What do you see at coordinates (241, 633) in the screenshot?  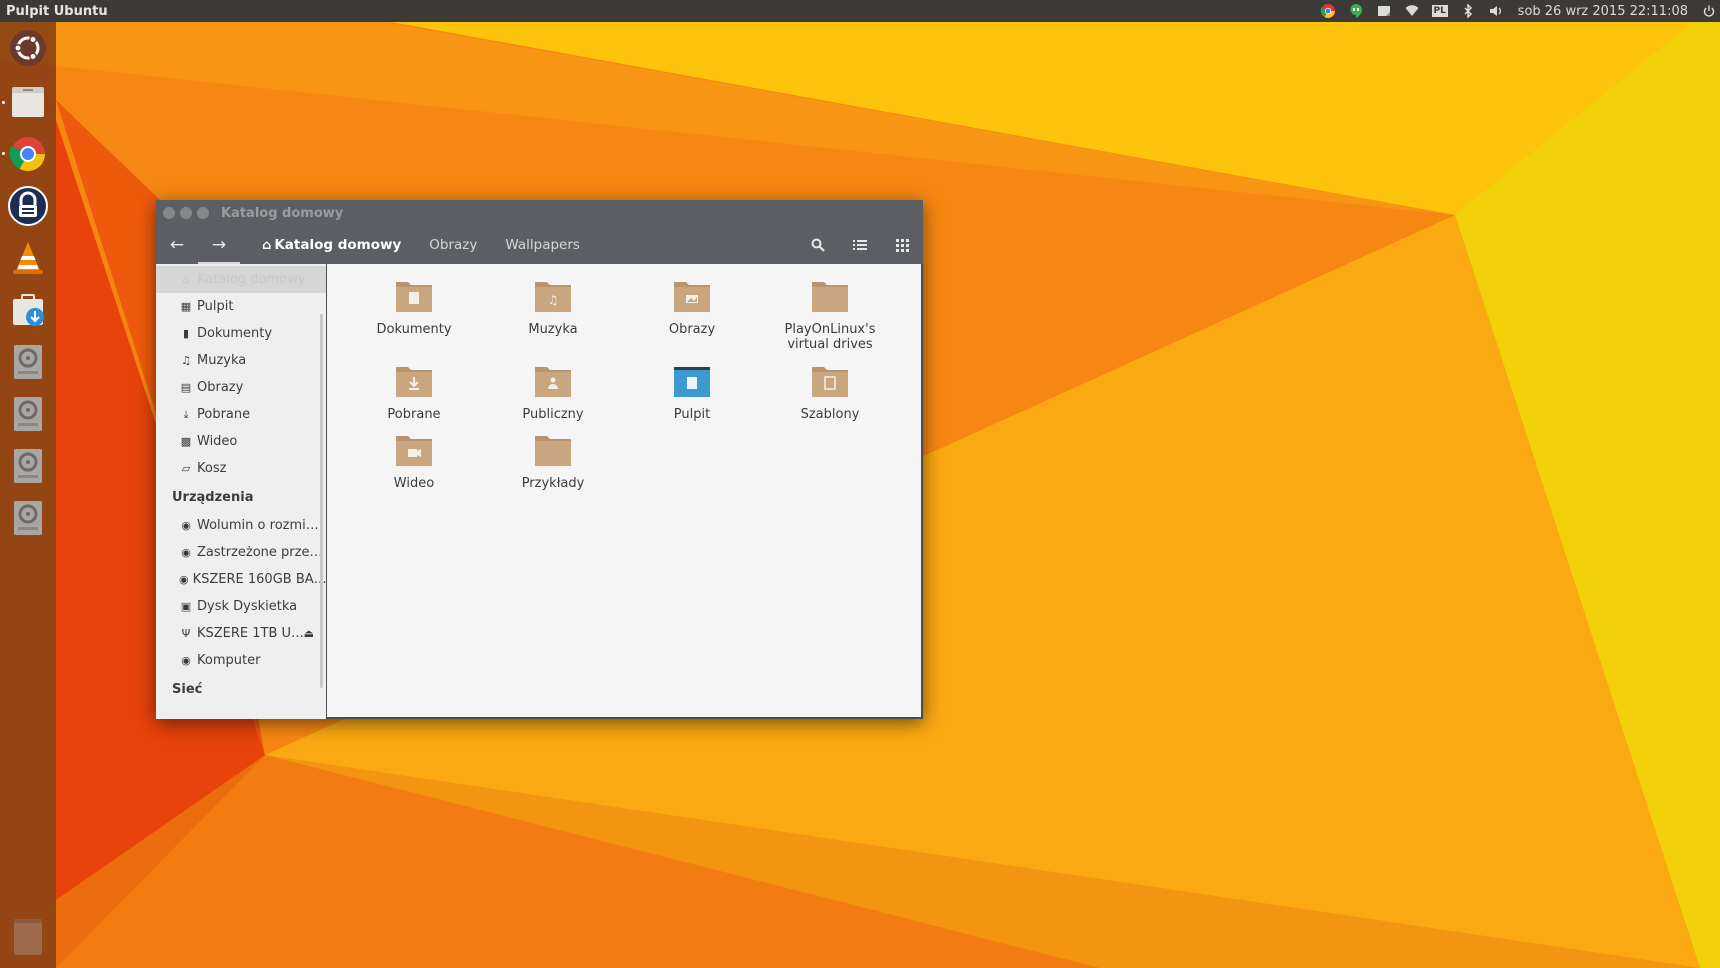 I see `sidebar-item-kszere-1tb: Ψ KSZERE 1TB U… ⏏` at bounding box center [241, 633].